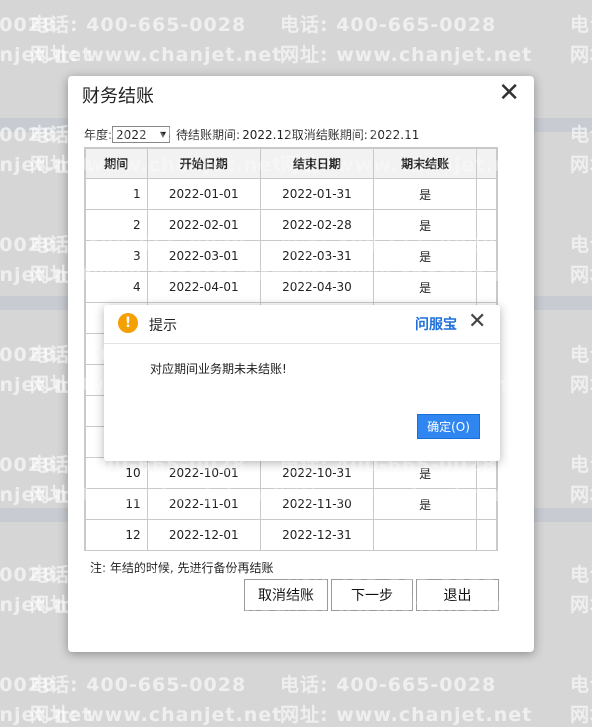 The width and height of the screenshot is (592, 727). I want to click on alert-message: 对应期间业务期未未结账!, so click(218, 369).